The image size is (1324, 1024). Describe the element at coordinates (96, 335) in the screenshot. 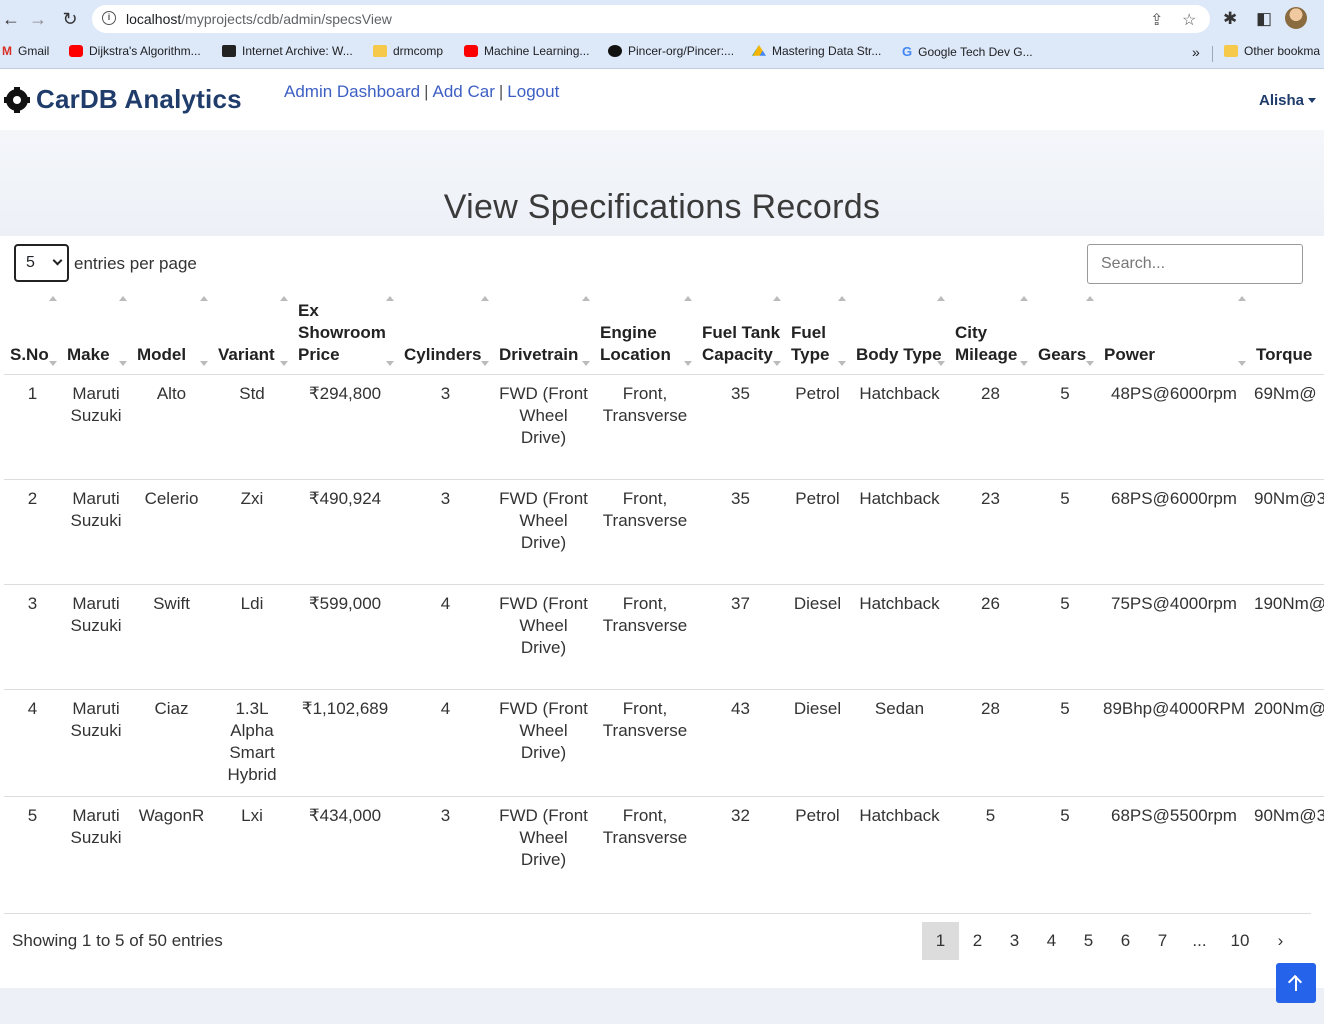

I see `column-header: Make` at that location.